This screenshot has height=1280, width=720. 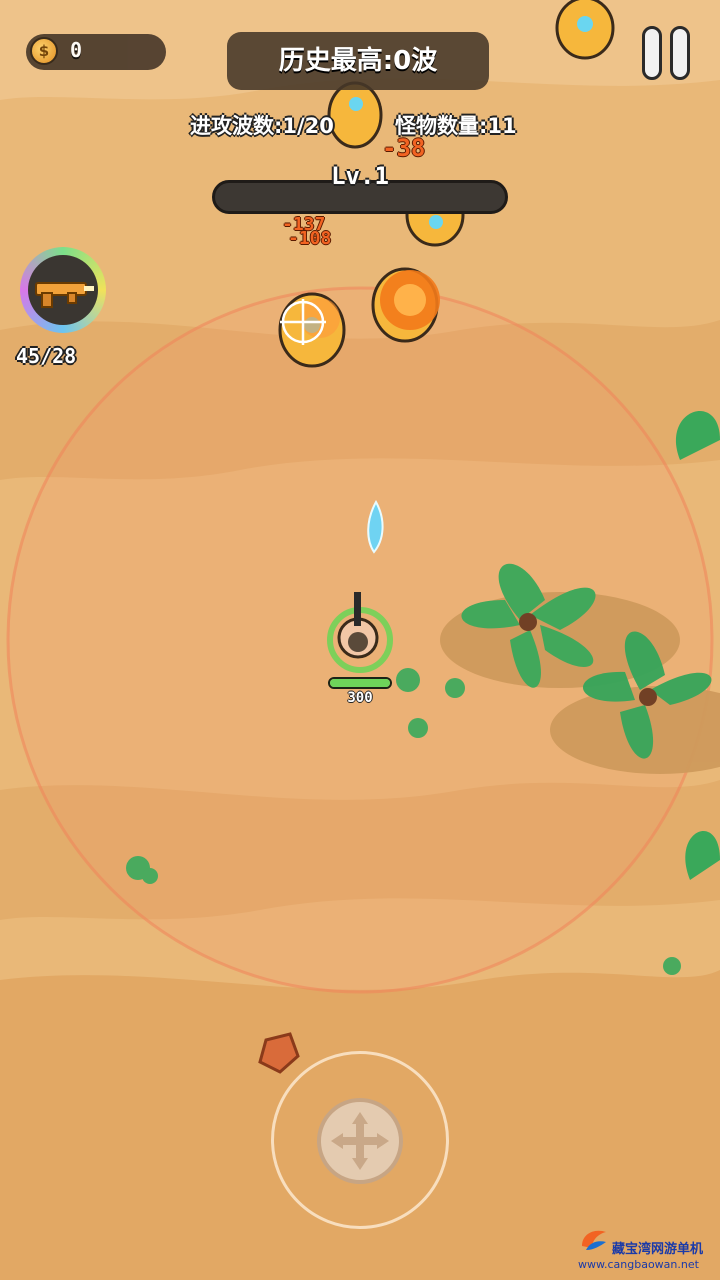 What do you see at coordinates (46, 356) in the screenshot?
I see `ammo-counter: 45/28` at bounding box center [46, 356].